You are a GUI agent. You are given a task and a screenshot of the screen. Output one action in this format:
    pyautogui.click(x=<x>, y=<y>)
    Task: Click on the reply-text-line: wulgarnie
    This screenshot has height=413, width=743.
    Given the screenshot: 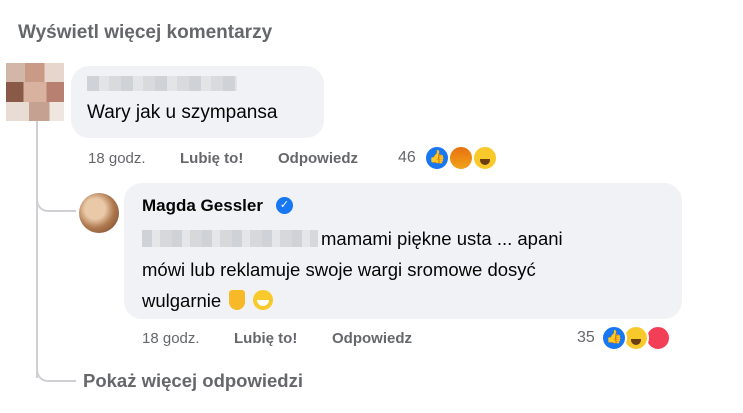 What is the action you would take?
    pyautogui.click(x=182, y=300)
    